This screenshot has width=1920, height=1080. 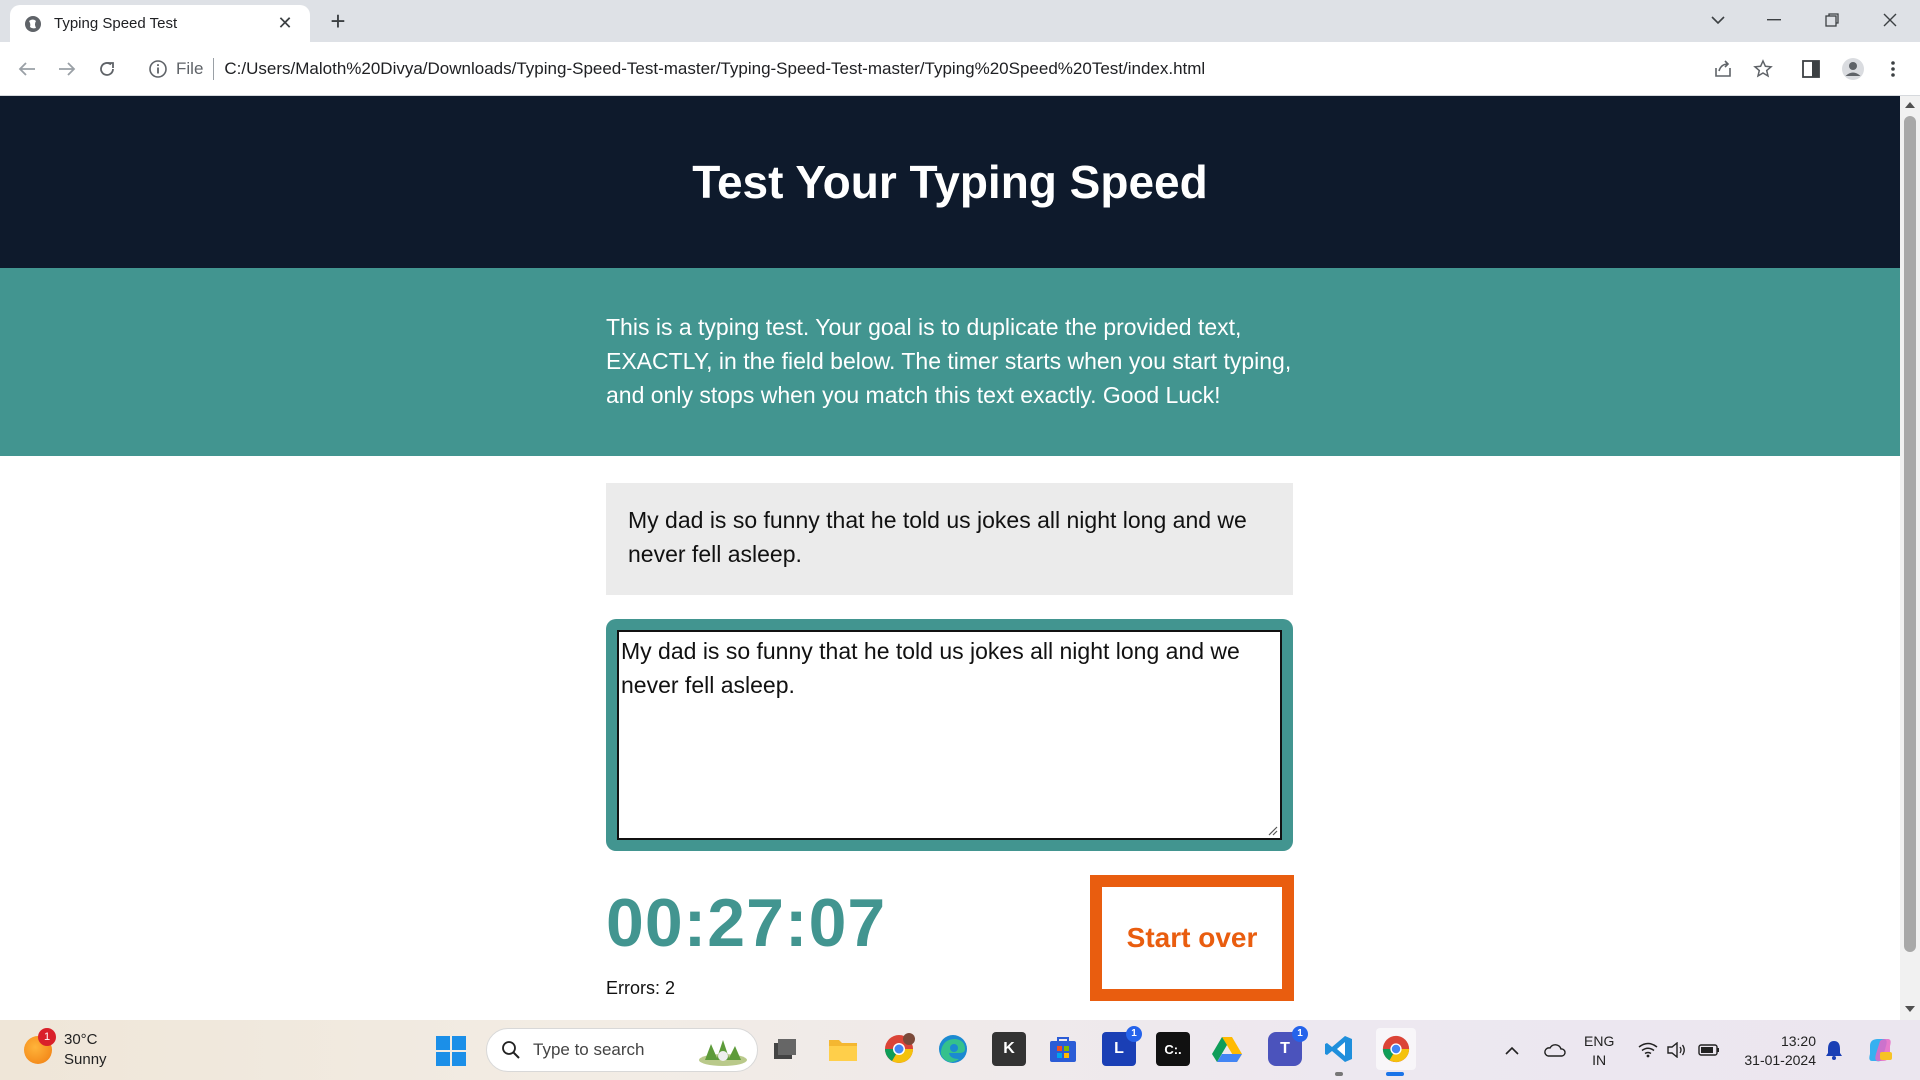 I want to click on share-icon, so click(x=1723, y=69).